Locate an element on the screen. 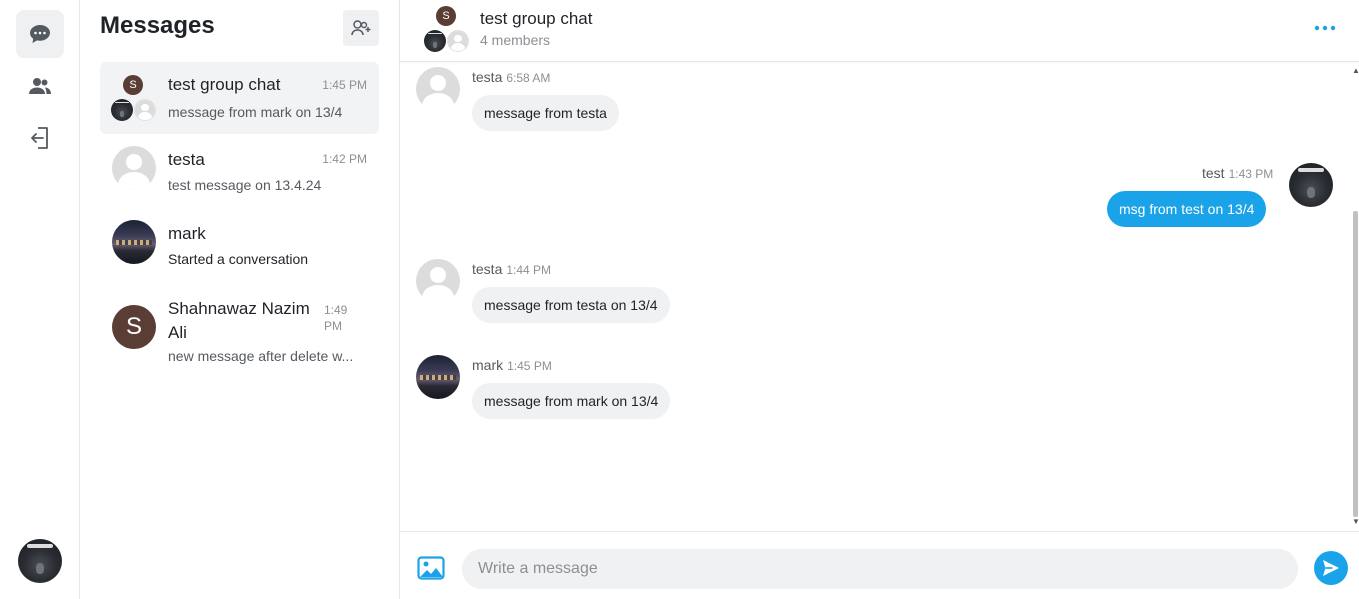 This screenshot has height=599, width=1359. nav-chats-button is located at coordinates (40, 34).